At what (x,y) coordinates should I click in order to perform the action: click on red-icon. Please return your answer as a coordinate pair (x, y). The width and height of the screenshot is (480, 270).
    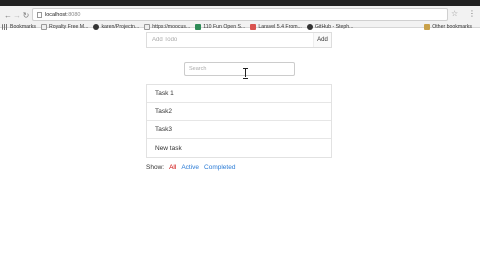
    Looking at the image, I should click on (253, 27).